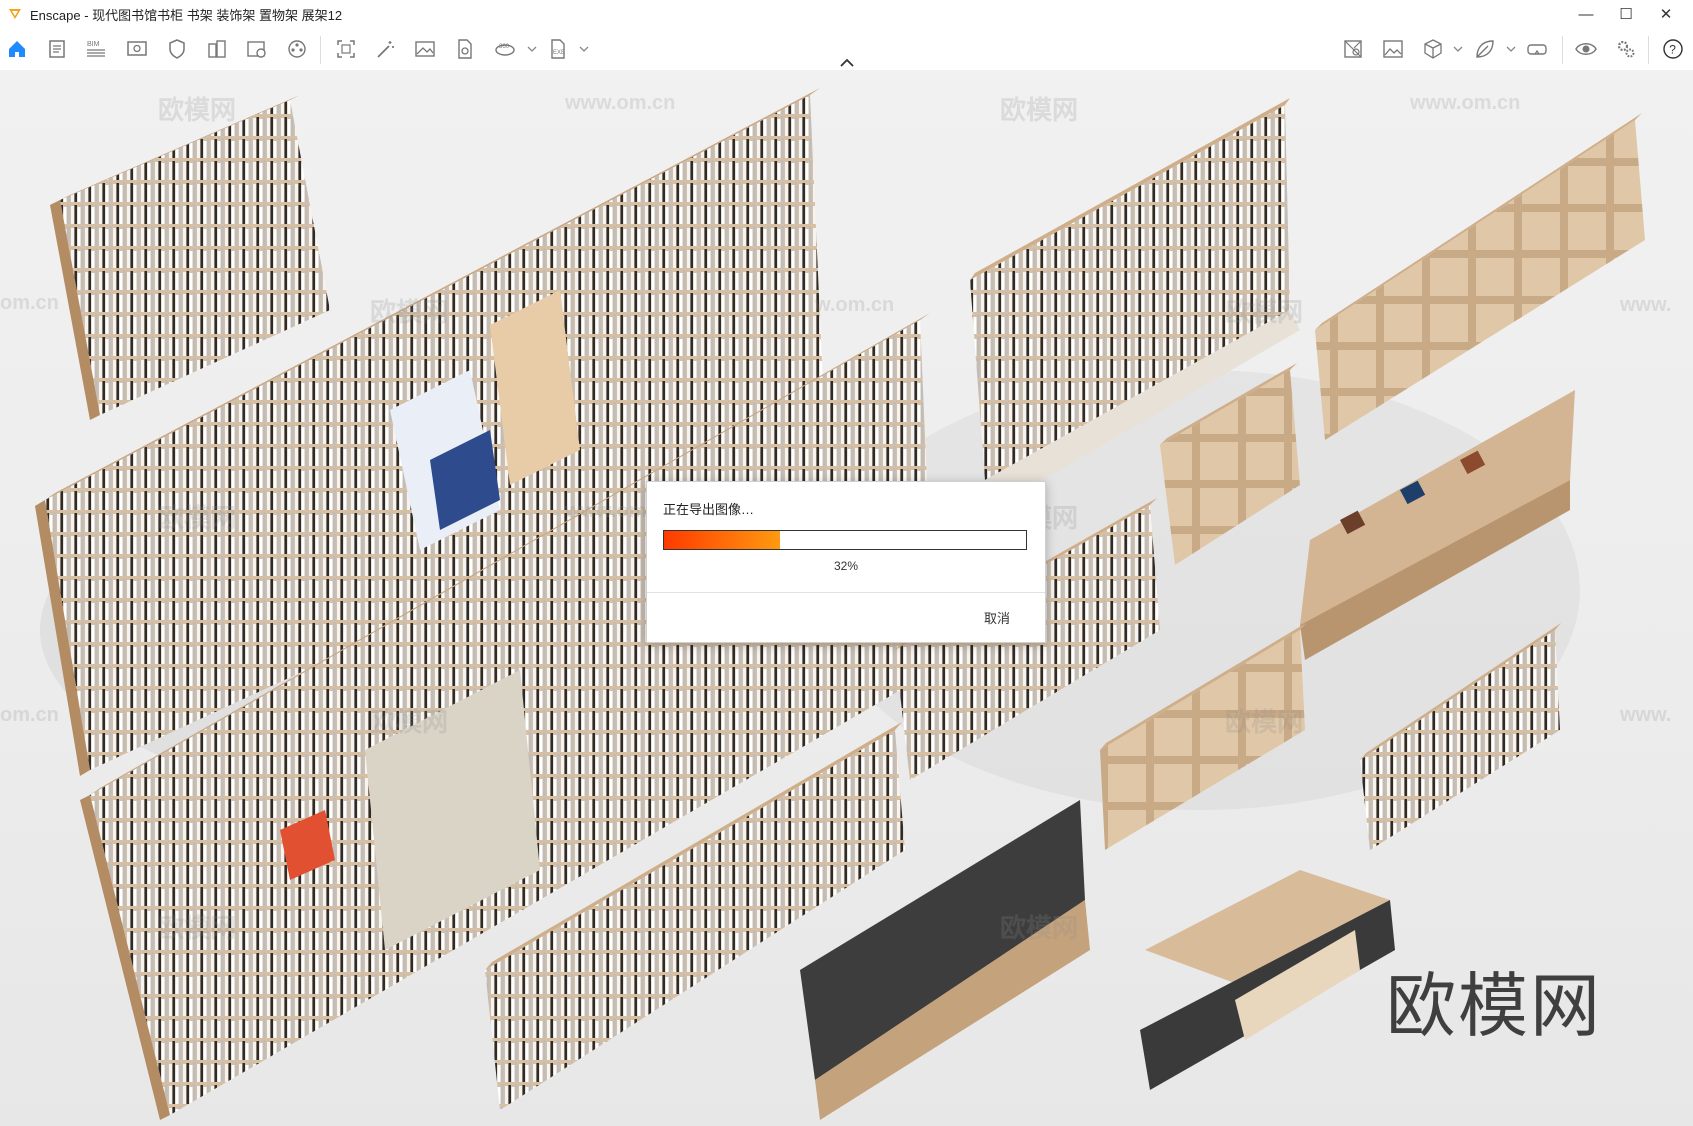  I want to click on collapse-toolbar-chevron-up-icon, so click(847, 63).